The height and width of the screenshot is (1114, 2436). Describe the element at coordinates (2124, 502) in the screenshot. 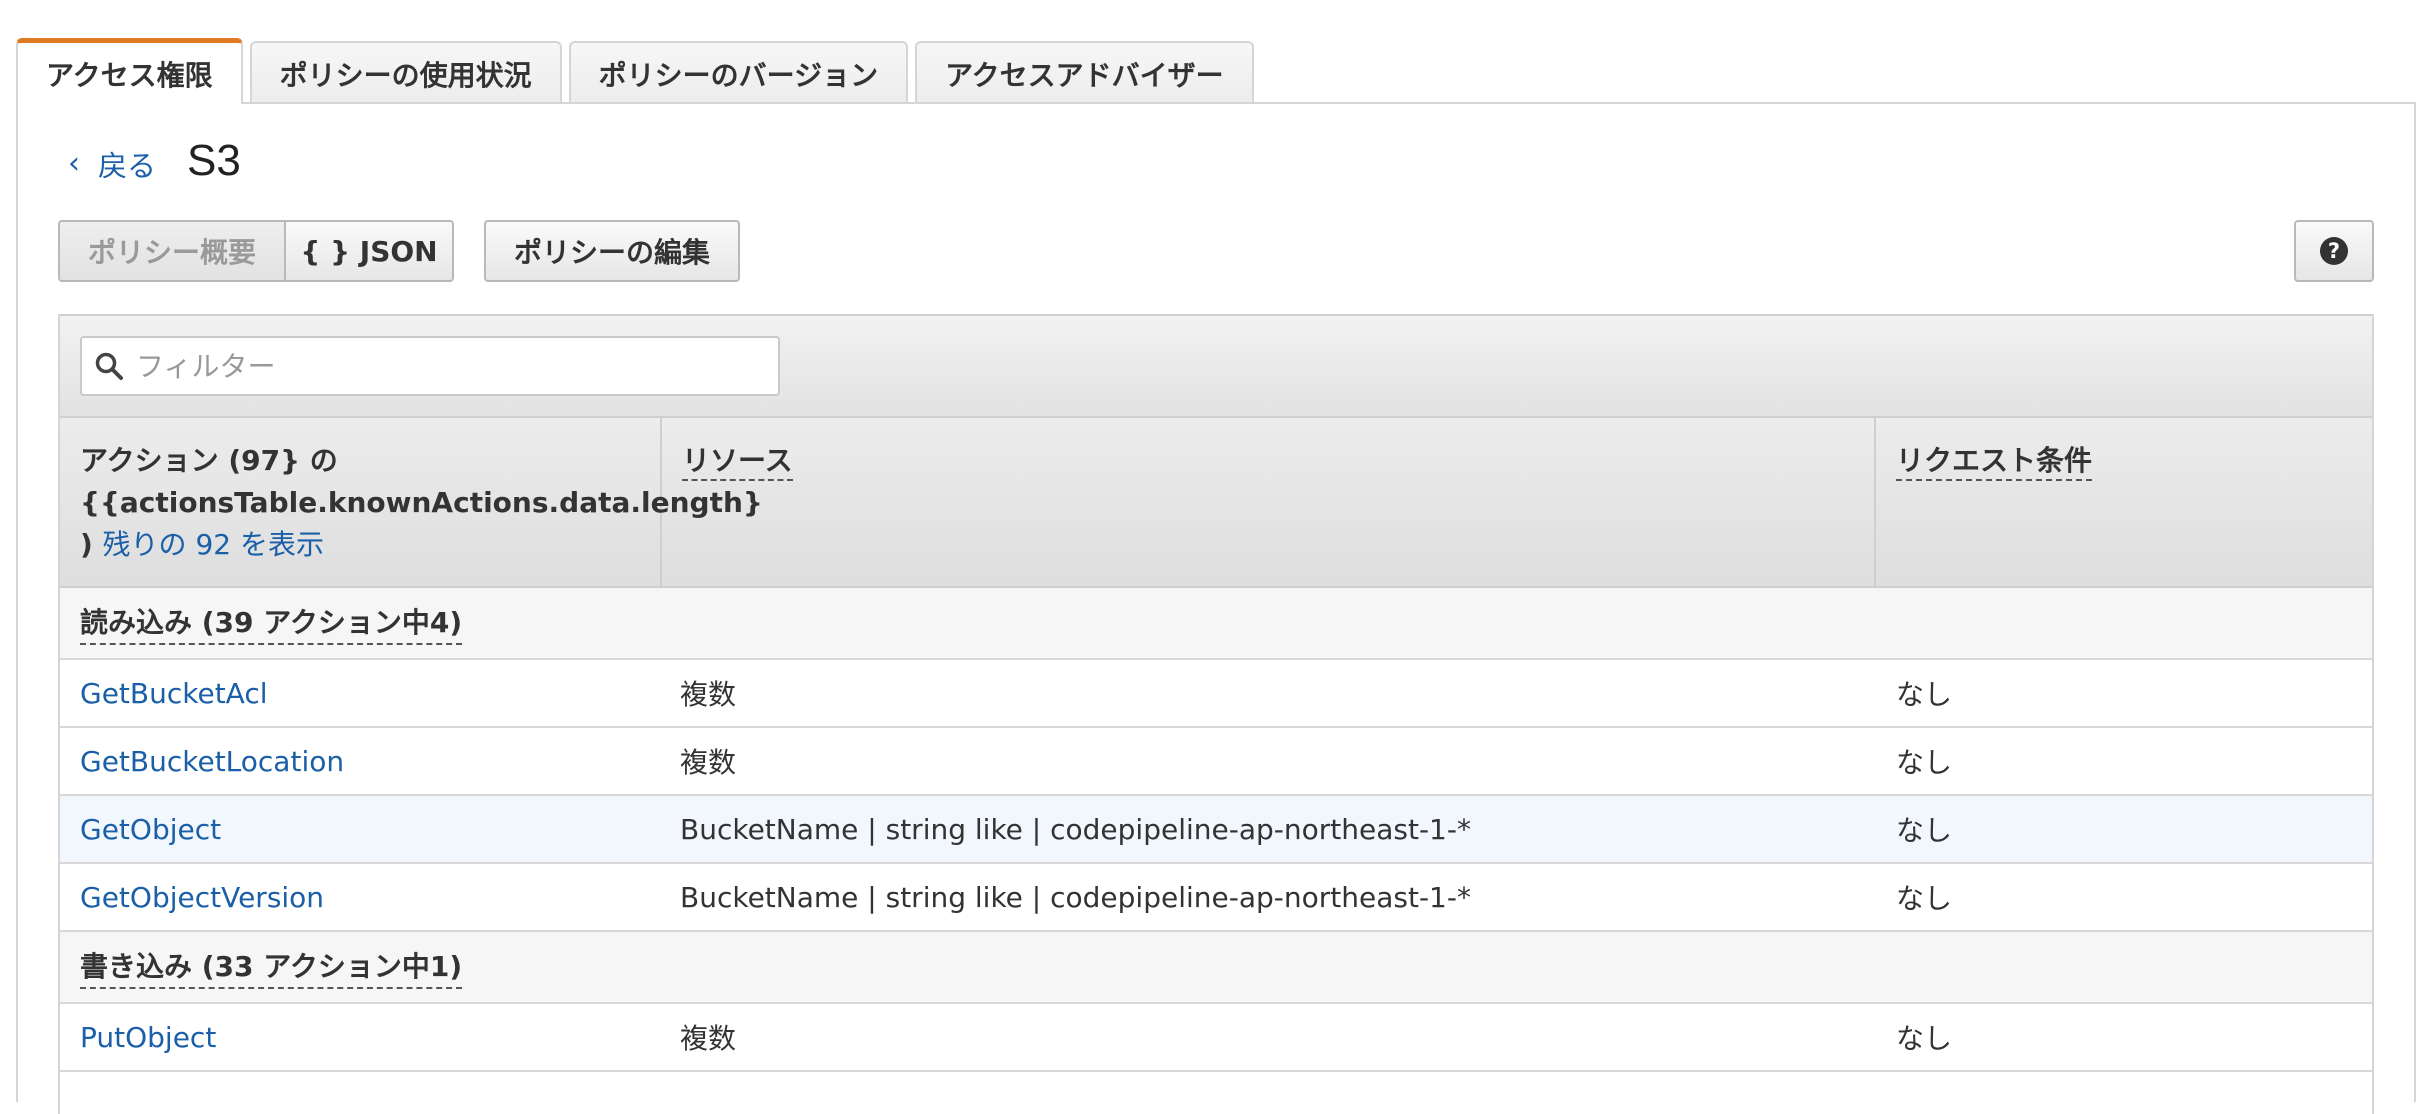

I see `header-condition: リクエスト条件` at that location.